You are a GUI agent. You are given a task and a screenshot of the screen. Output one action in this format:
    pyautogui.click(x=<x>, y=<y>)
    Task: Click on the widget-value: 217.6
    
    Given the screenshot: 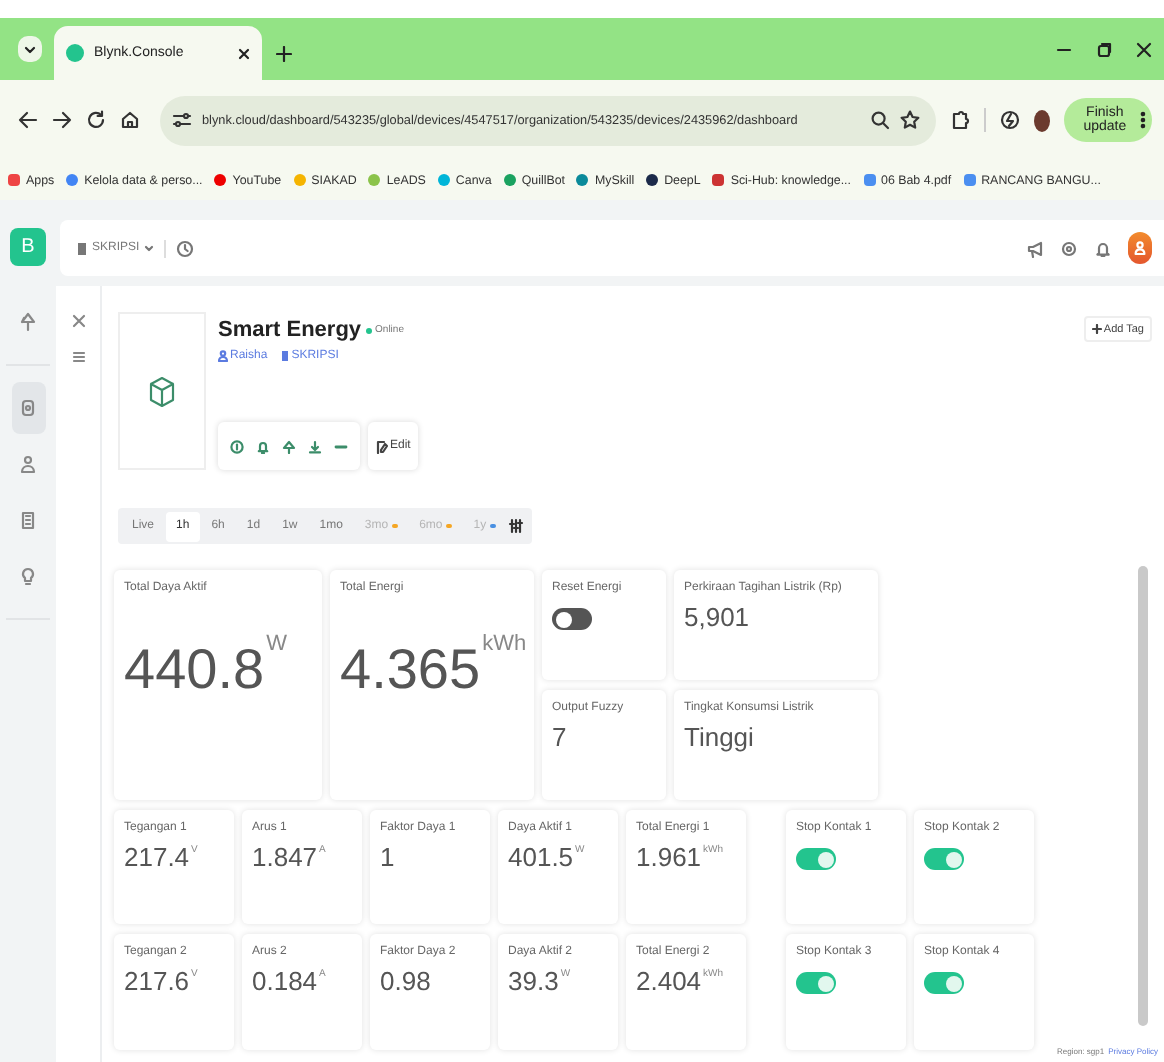 What is the action you would take?
    pyautogui.click(x=157, y=982)
    